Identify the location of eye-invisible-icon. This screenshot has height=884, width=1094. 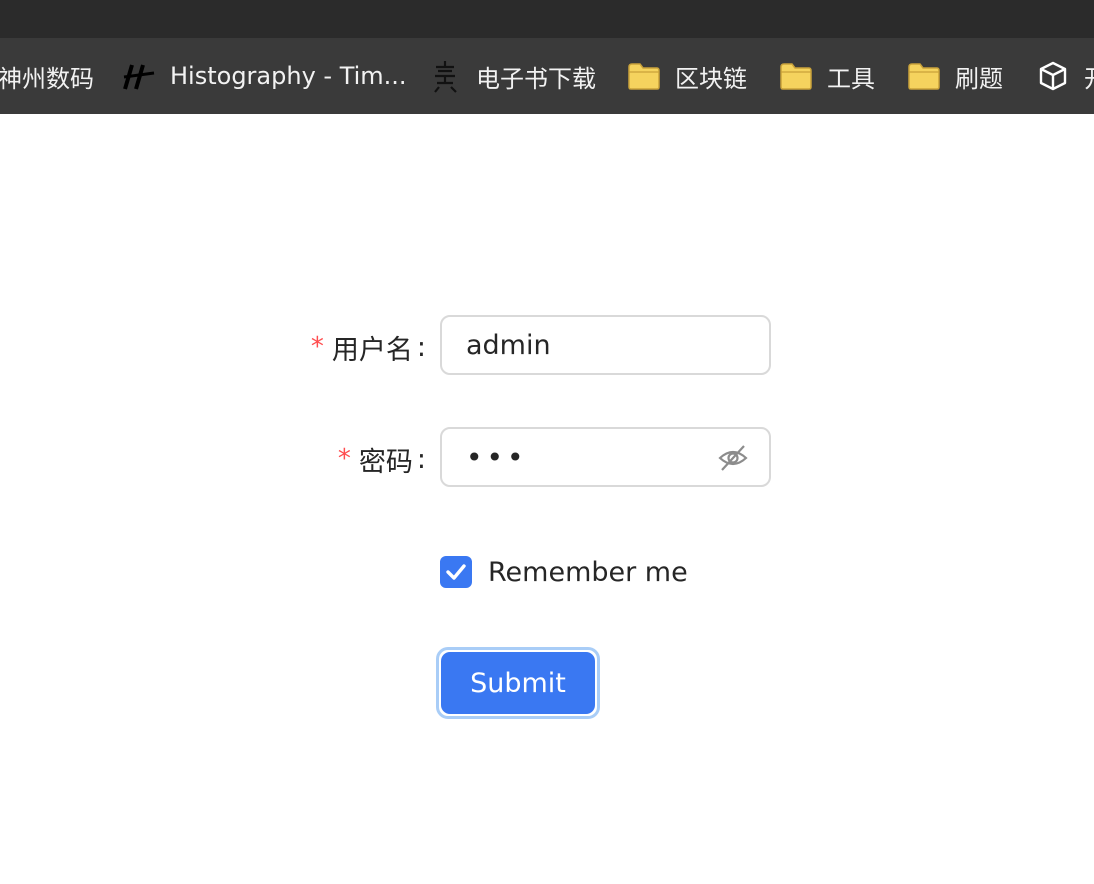
(733, 458).